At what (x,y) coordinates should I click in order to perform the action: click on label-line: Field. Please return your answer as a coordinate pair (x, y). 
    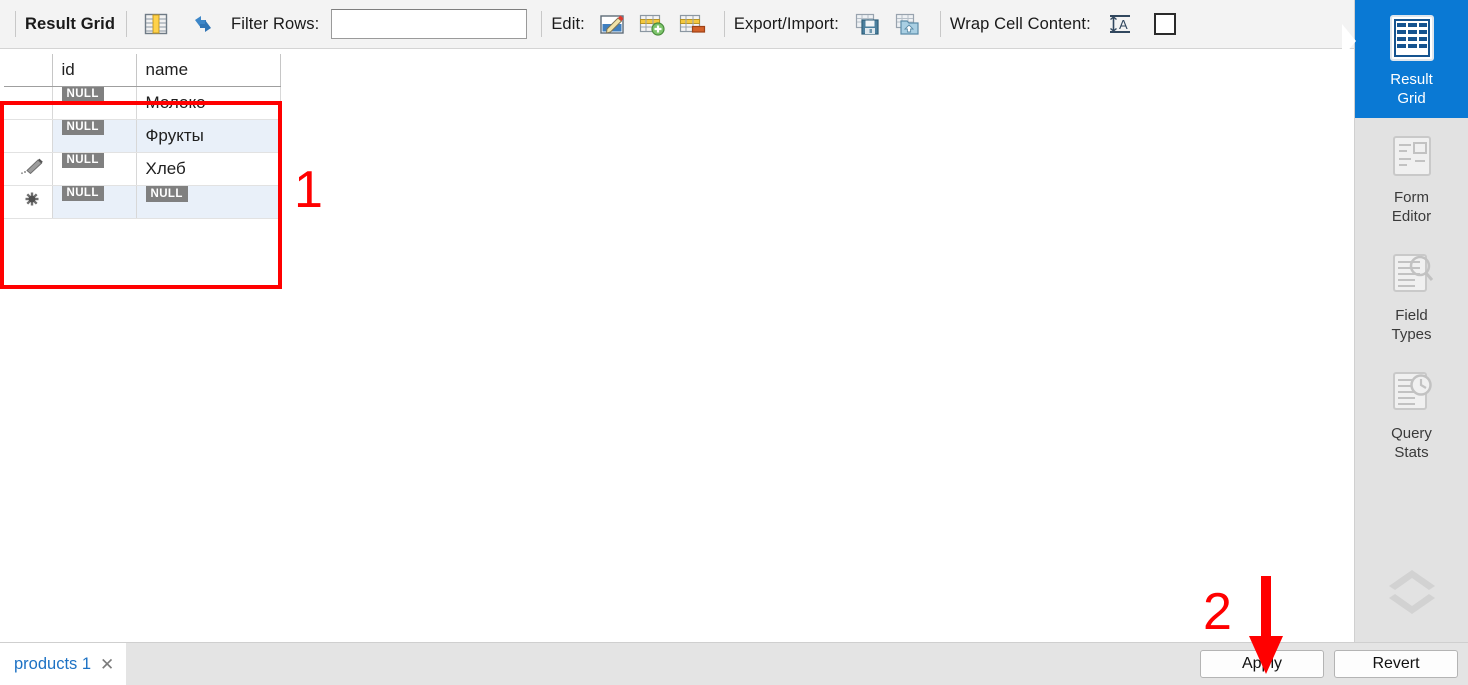
    Looking at the image, I should click on (1411, 315).